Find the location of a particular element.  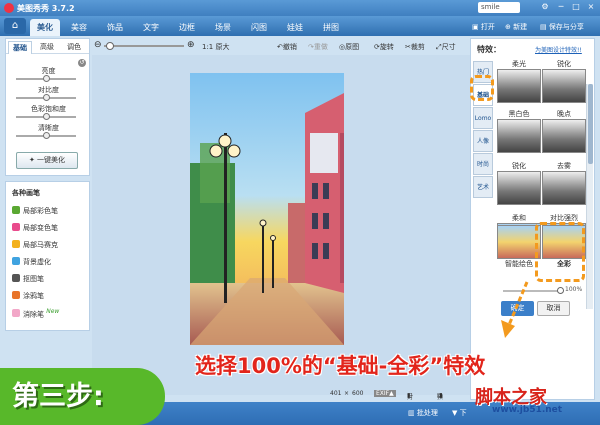

redo-button: ↷重做 is located at coordinates (318, 47).